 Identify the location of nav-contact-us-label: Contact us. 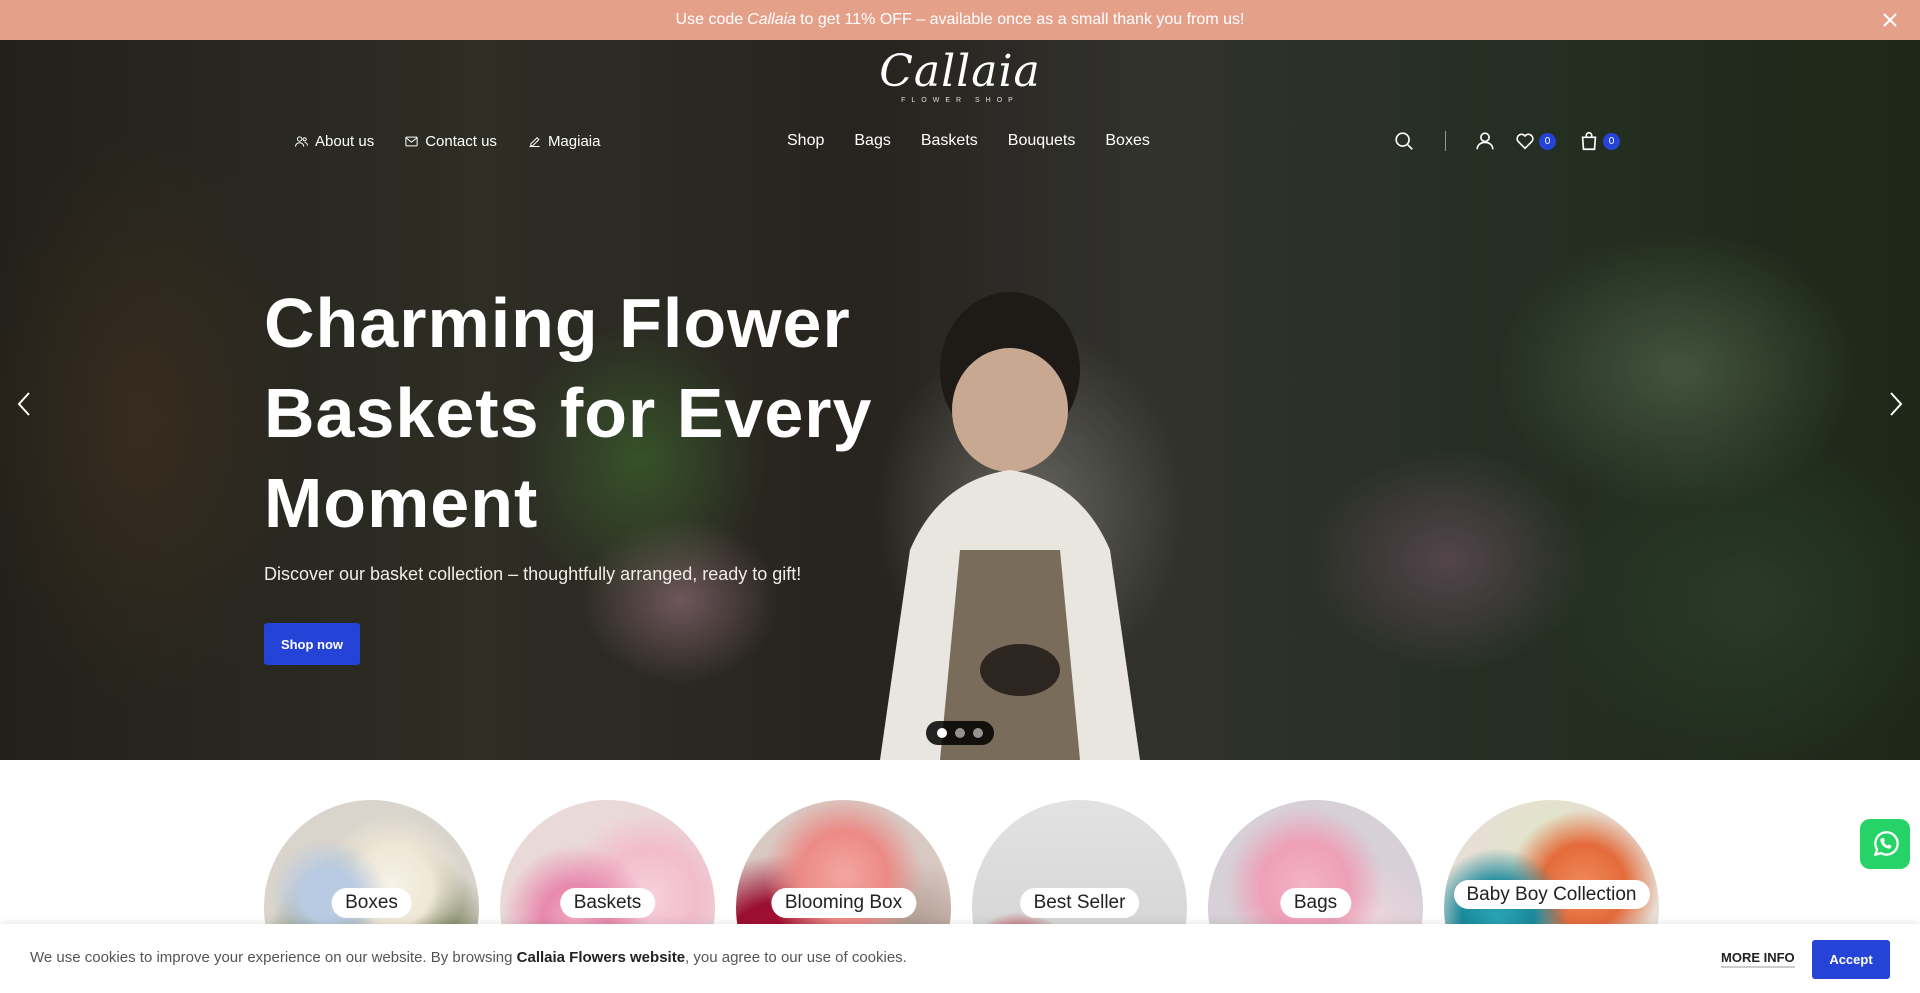
(461, 141).